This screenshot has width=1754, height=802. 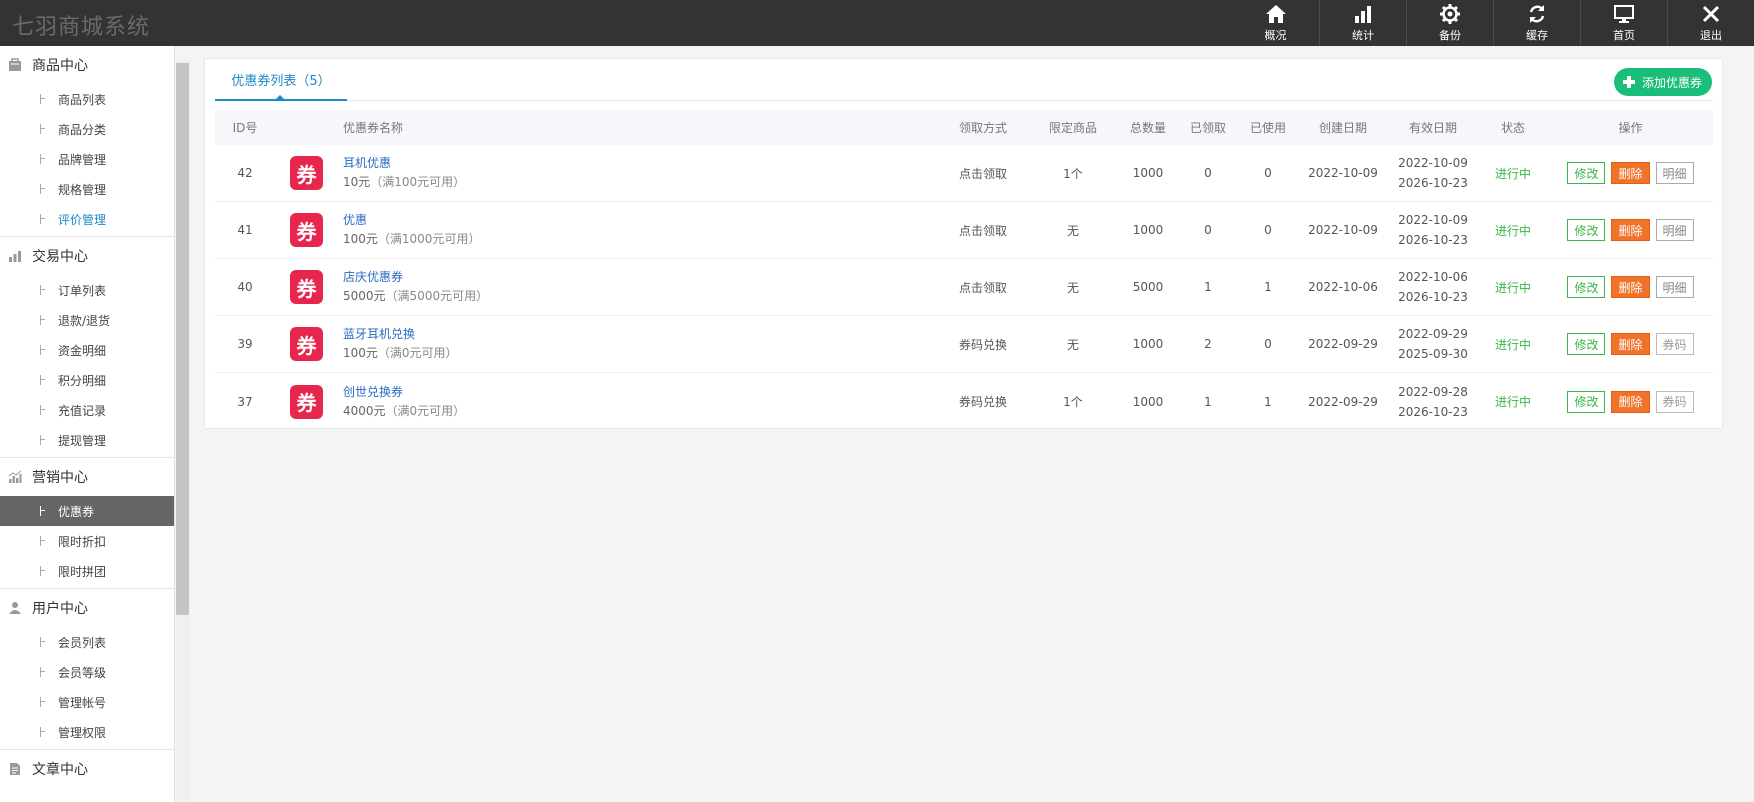 I want to click on sidebar-item-goods-category: 商品分类, so click(x=87, y=129).